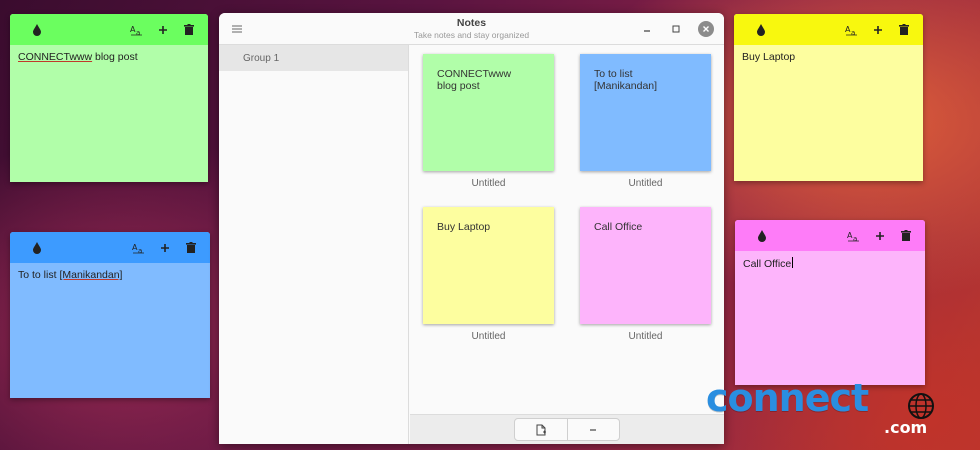 This screenshot has width=980, height=450. I want to click on note-card: CONNECTwww blog post Untitled, so click(488, 121).